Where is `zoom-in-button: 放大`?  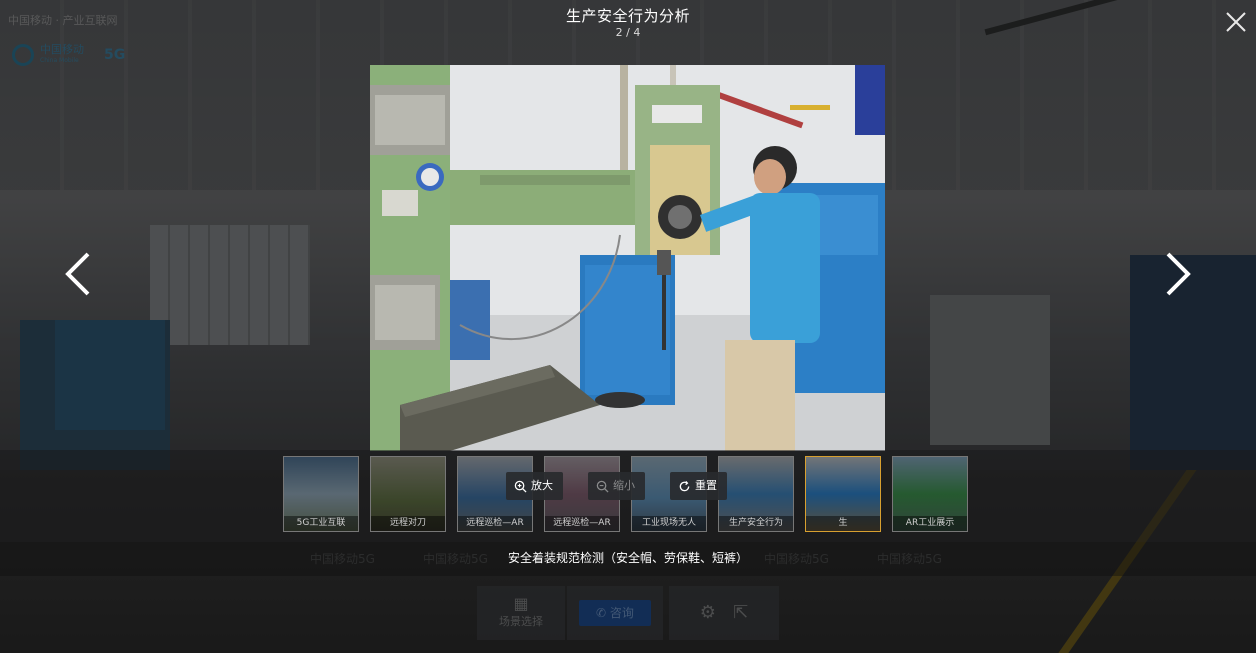 zoom-in-button: 放大 is located at coordinates (534, 486).